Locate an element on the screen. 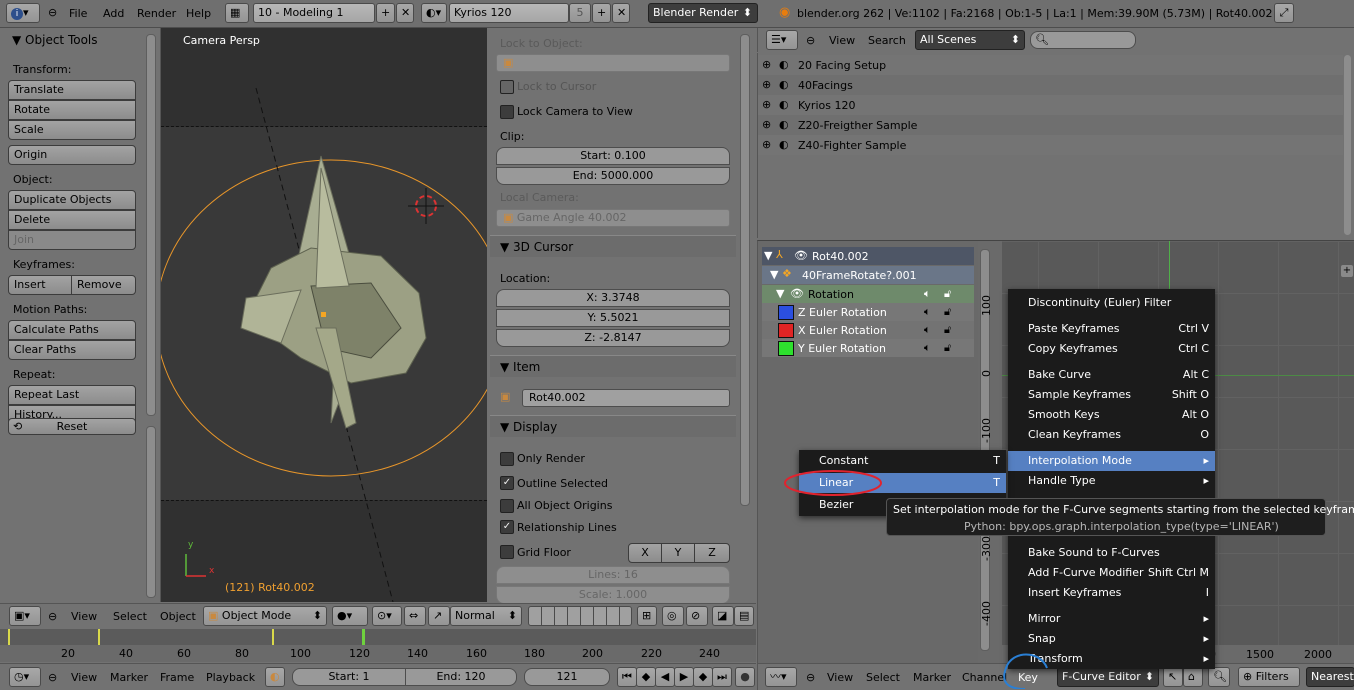  manipulator-translate-toggle: ↗ is located at coordinates (439, 616).